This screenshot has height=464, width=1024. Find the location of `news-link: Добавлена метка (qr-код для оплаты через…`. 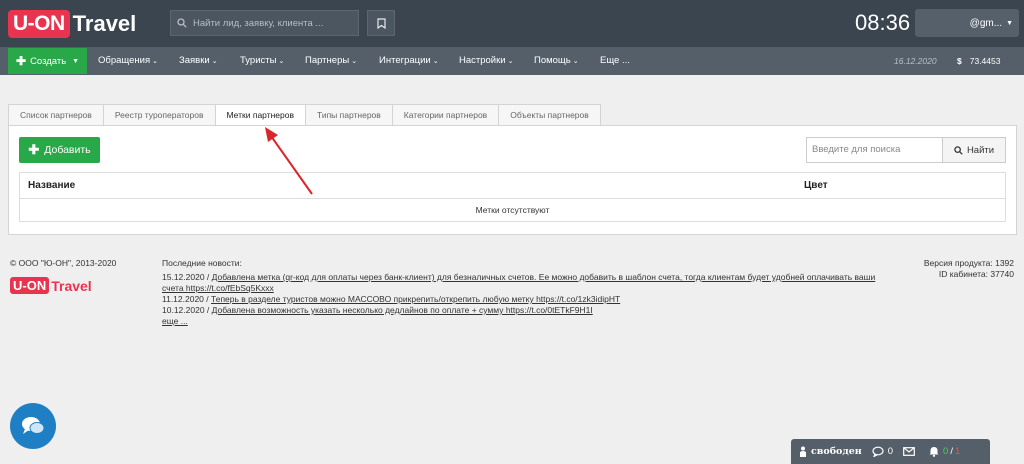

news-link: Добавлена метка (qr-код для оплаты через… is located at coordinates (518, 282).